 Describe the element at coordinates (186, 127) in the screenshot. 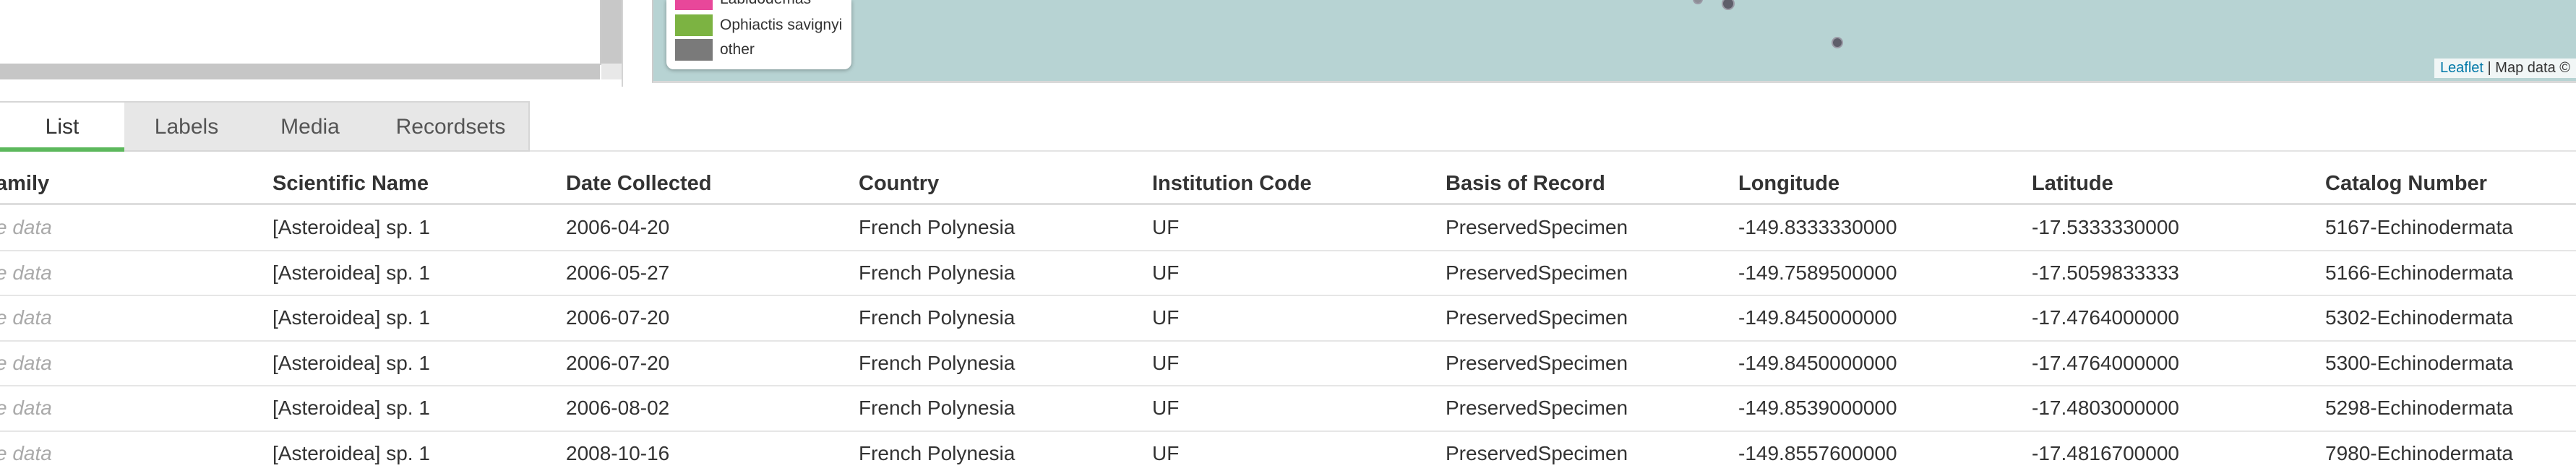

I see `tab-labels: Labels` at that location.